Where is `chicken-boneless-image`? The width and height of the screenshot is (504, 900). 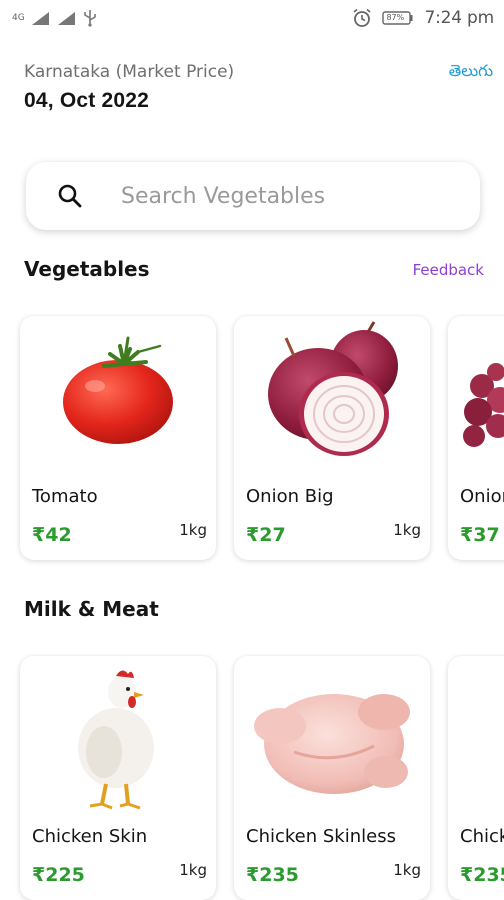 chicken-boneless-image is located at coordinates (476, 737).